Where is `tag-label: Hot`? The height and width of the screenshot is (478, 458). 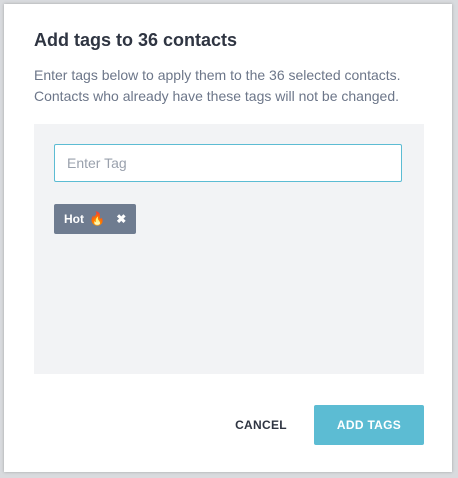 tag-label: Hot is located at coordinates (74, 219).